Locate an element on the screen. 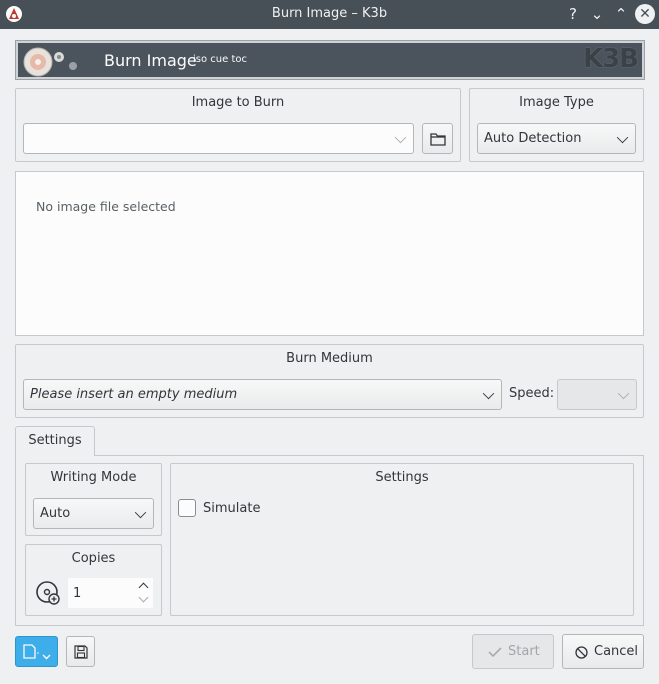 The height and width of the screenshot is (684, 659). document-menu-icon is located at coordinates (37, 652).